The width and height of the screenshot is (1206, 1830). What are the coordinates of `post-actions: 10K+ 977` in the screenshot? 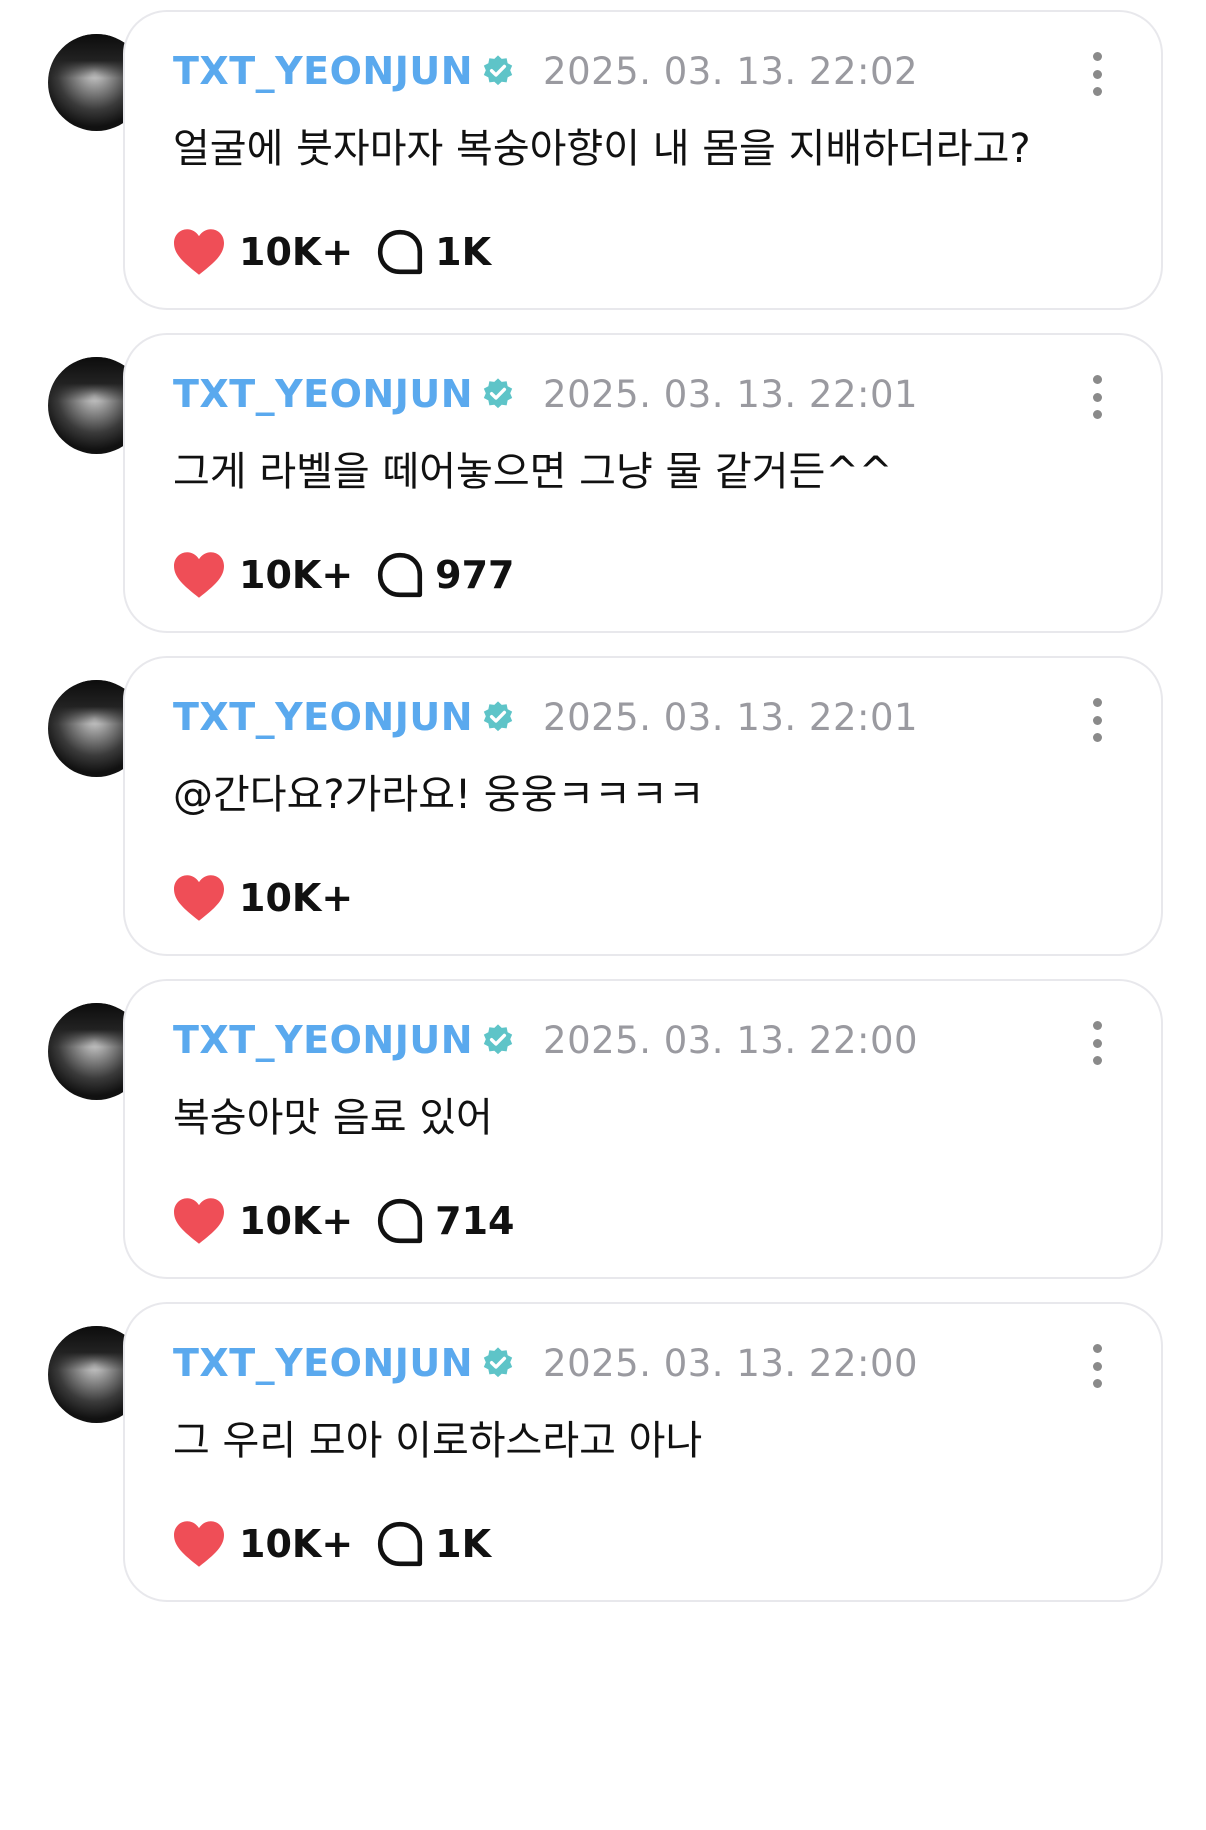 It's located at (343, 575).